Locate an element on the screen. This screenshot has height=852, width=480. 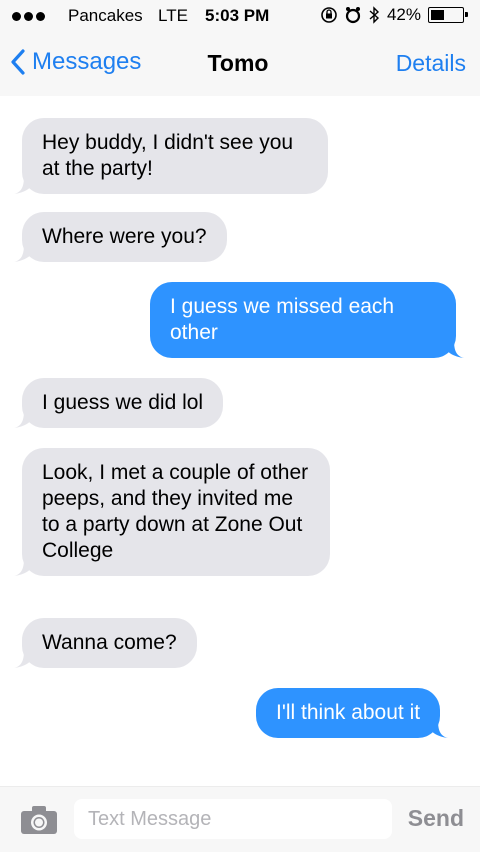
message-text: Wanna come? is located at coordinates (109, 642).